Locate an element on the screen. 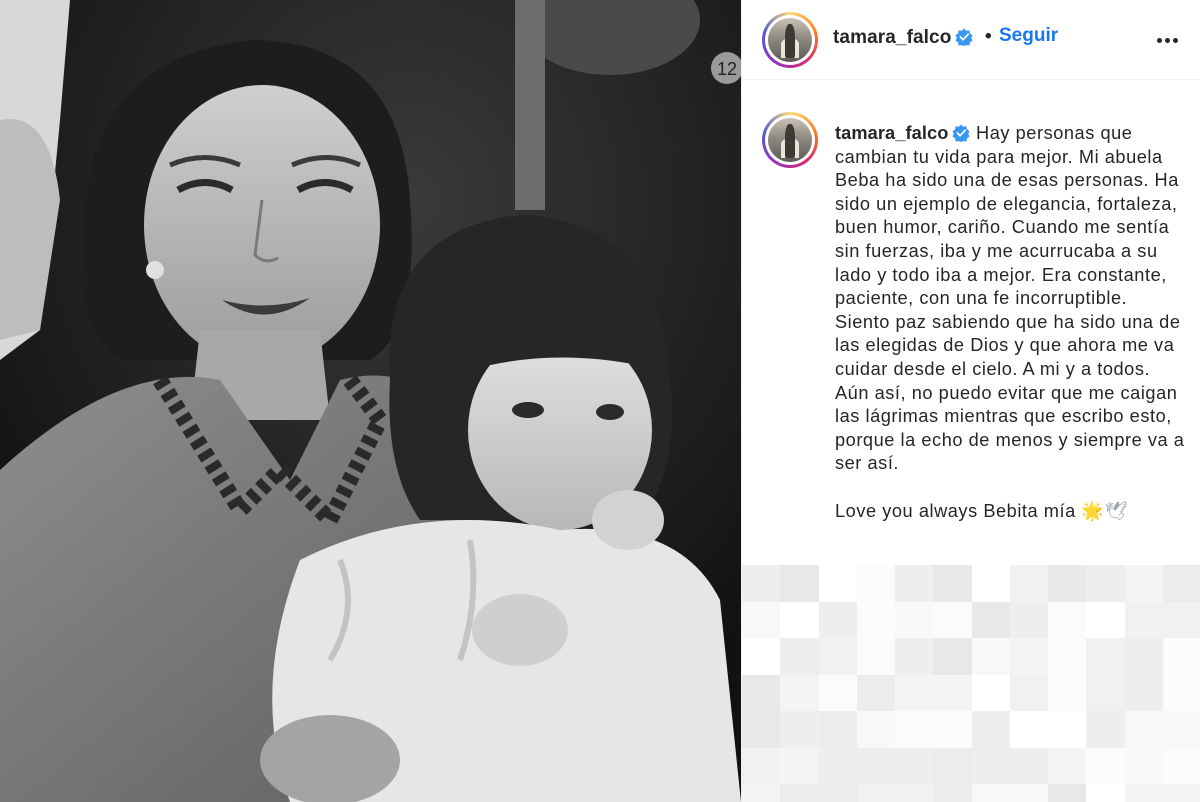 This screenshot has width=1200, height=802. post-header: tamara_falco • Seguir is located at coordinates (971, 40).